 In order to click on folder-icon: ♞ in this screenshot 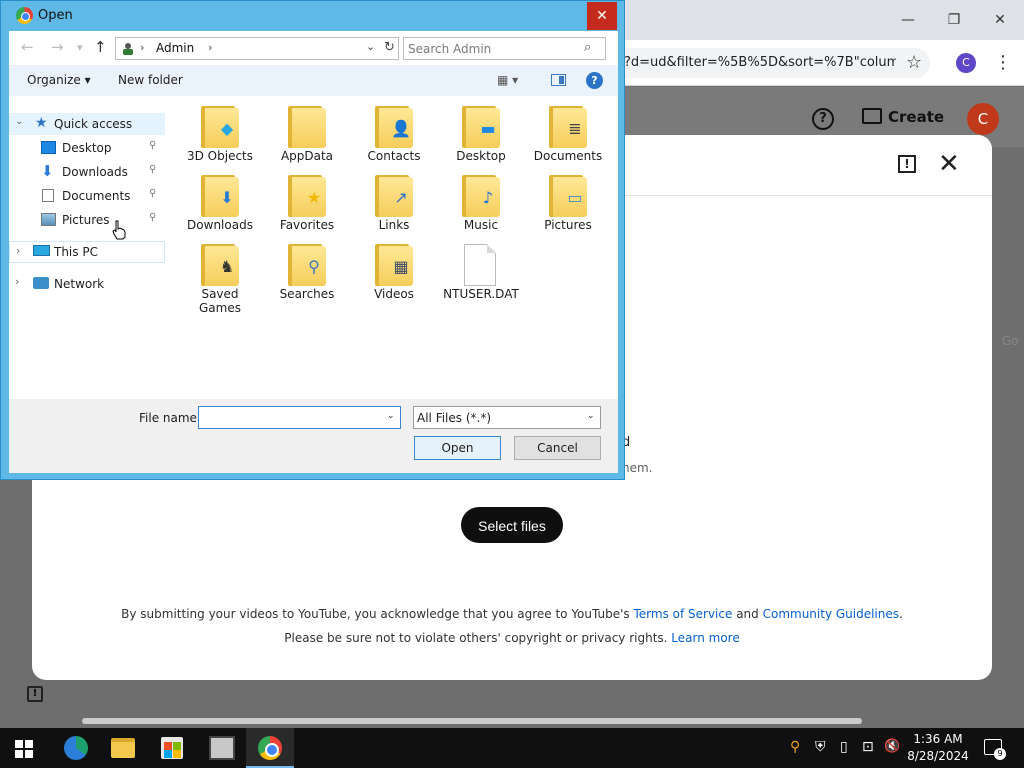, I will do `click(220, 265)`.